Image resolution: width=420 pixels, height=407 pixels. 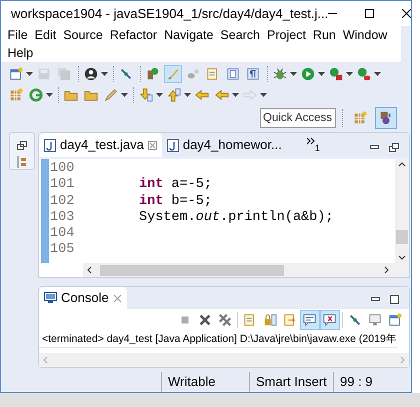 I want to click on overflow-icon, so click(x=310, y=141).